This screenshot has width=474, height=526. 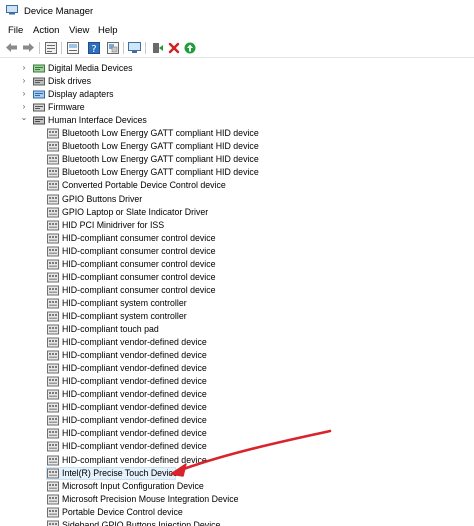 What do you see at coordinates (189, 47) in the screenshot?
I see `enable-device-icon` at bounding box center [189, 47].